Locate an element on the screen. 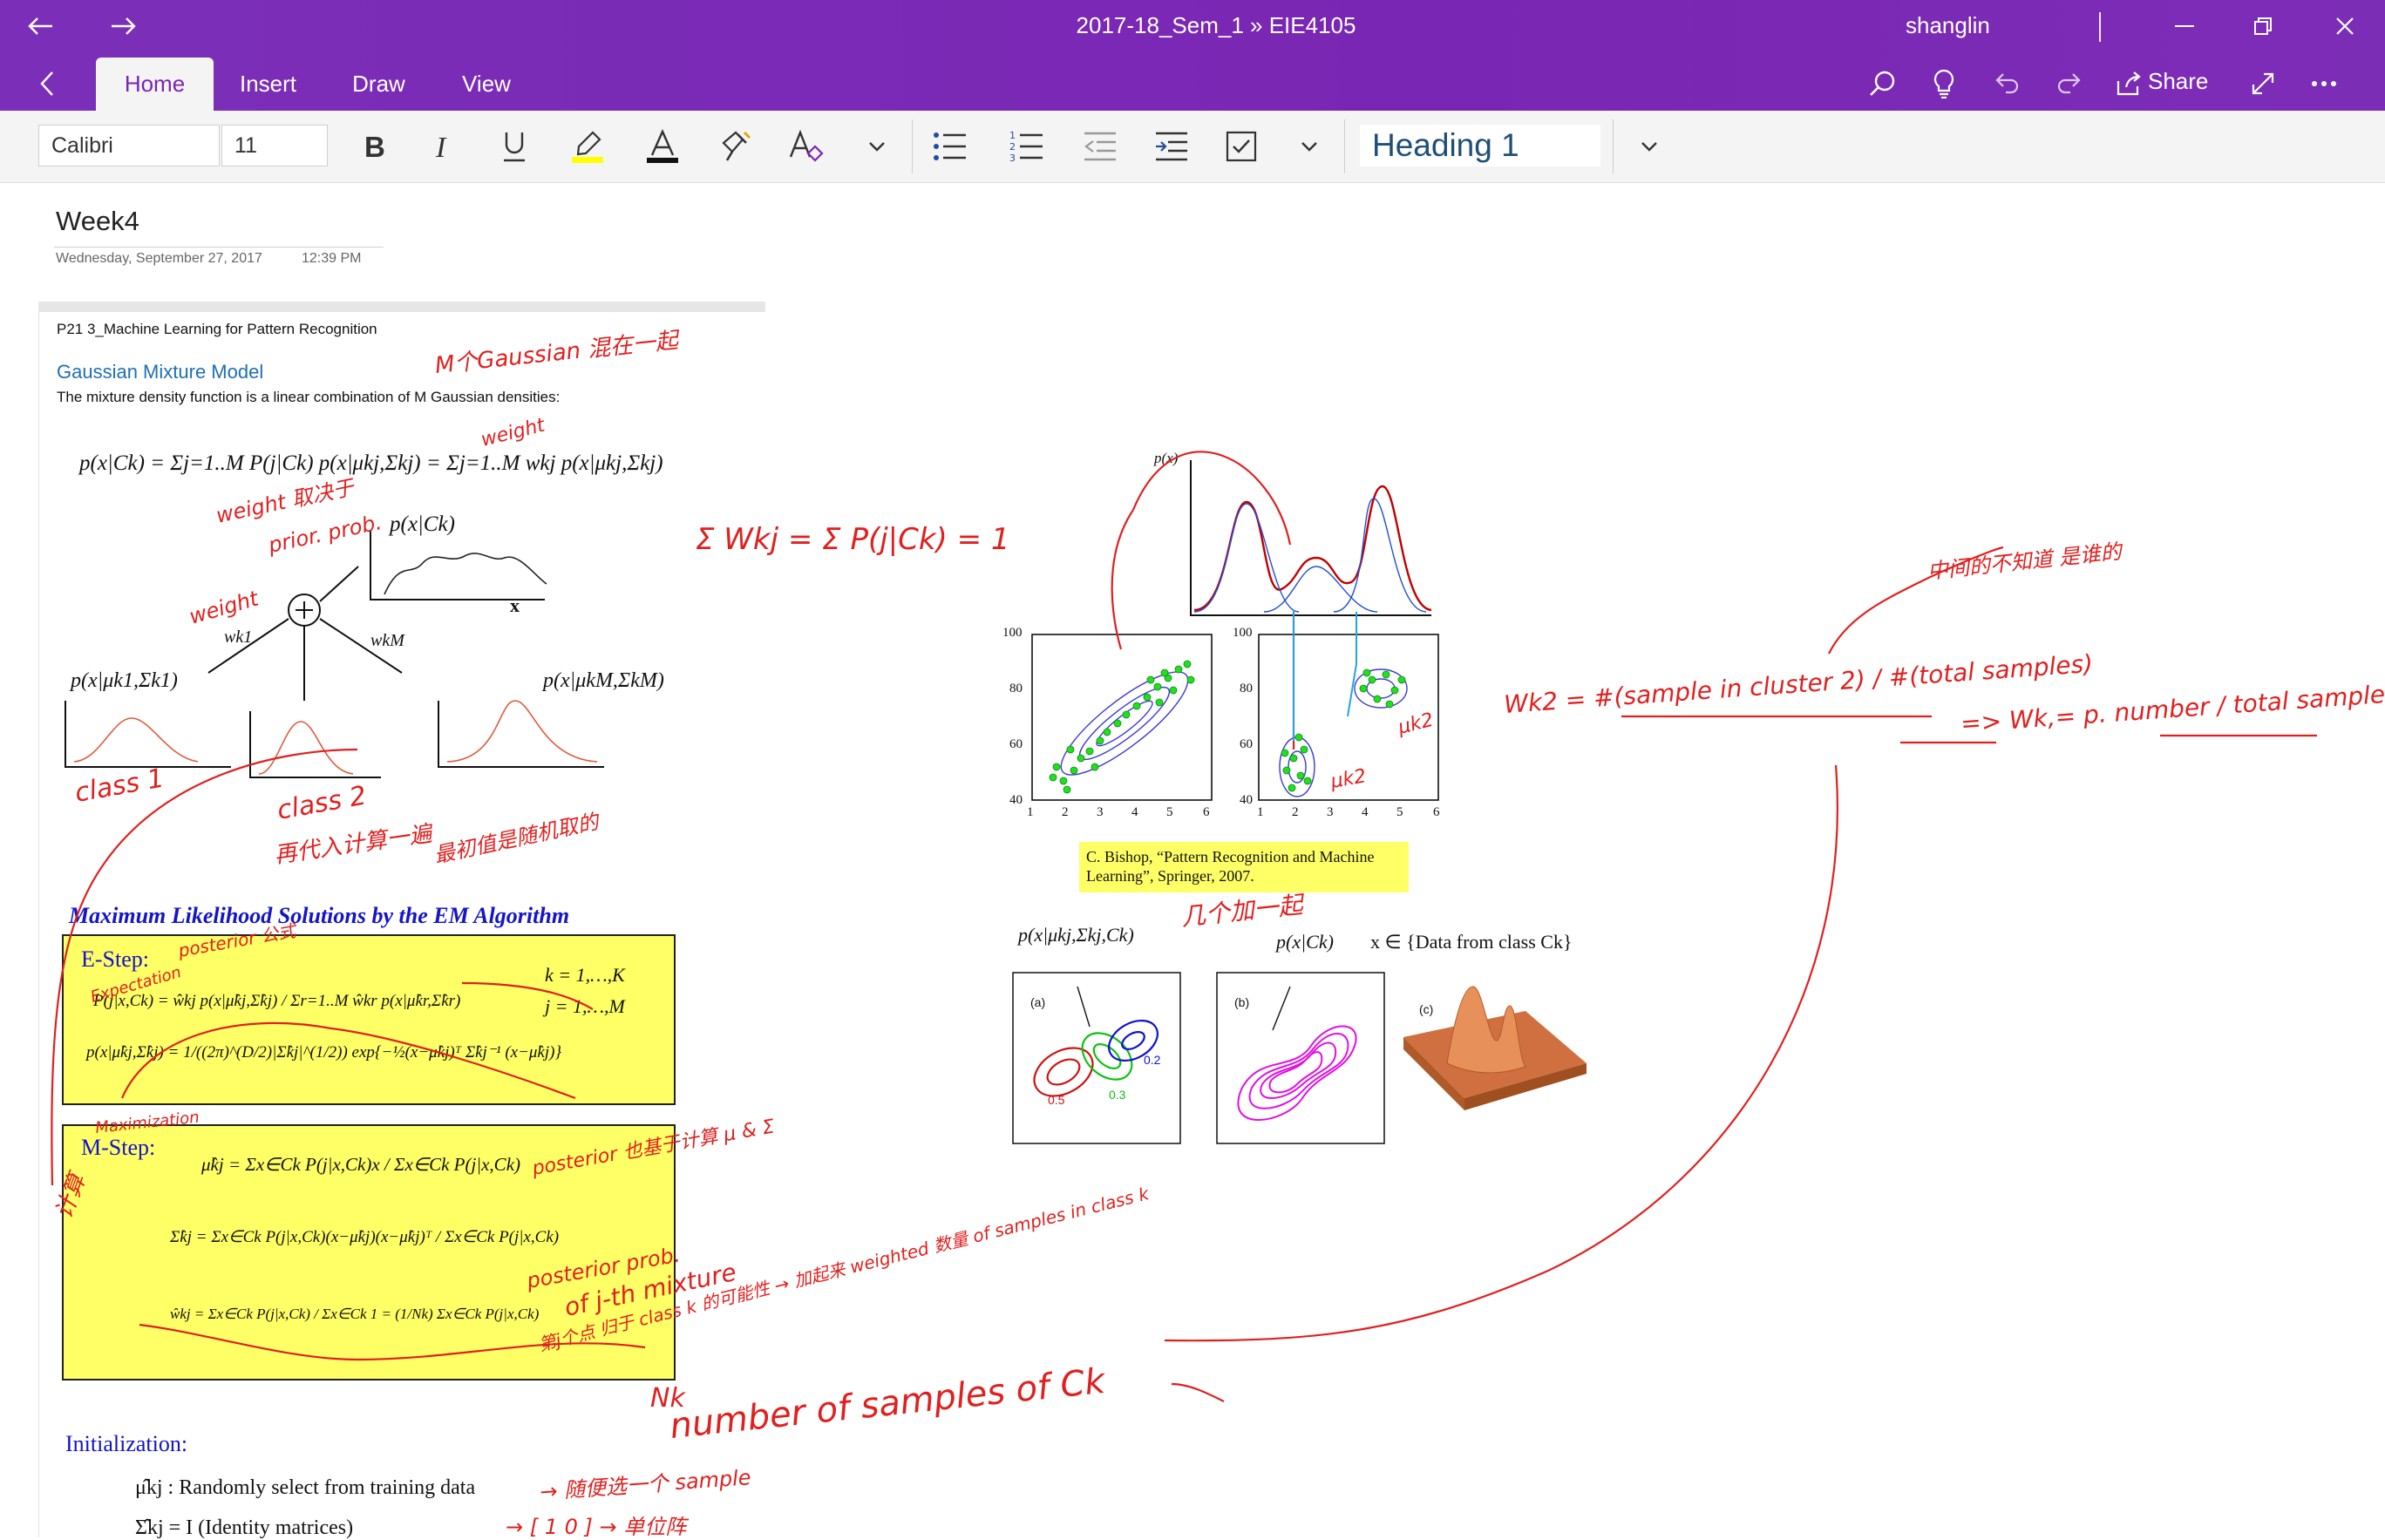 The image size is (2385, 1540). container-handle is located at coordinates (401, 307).